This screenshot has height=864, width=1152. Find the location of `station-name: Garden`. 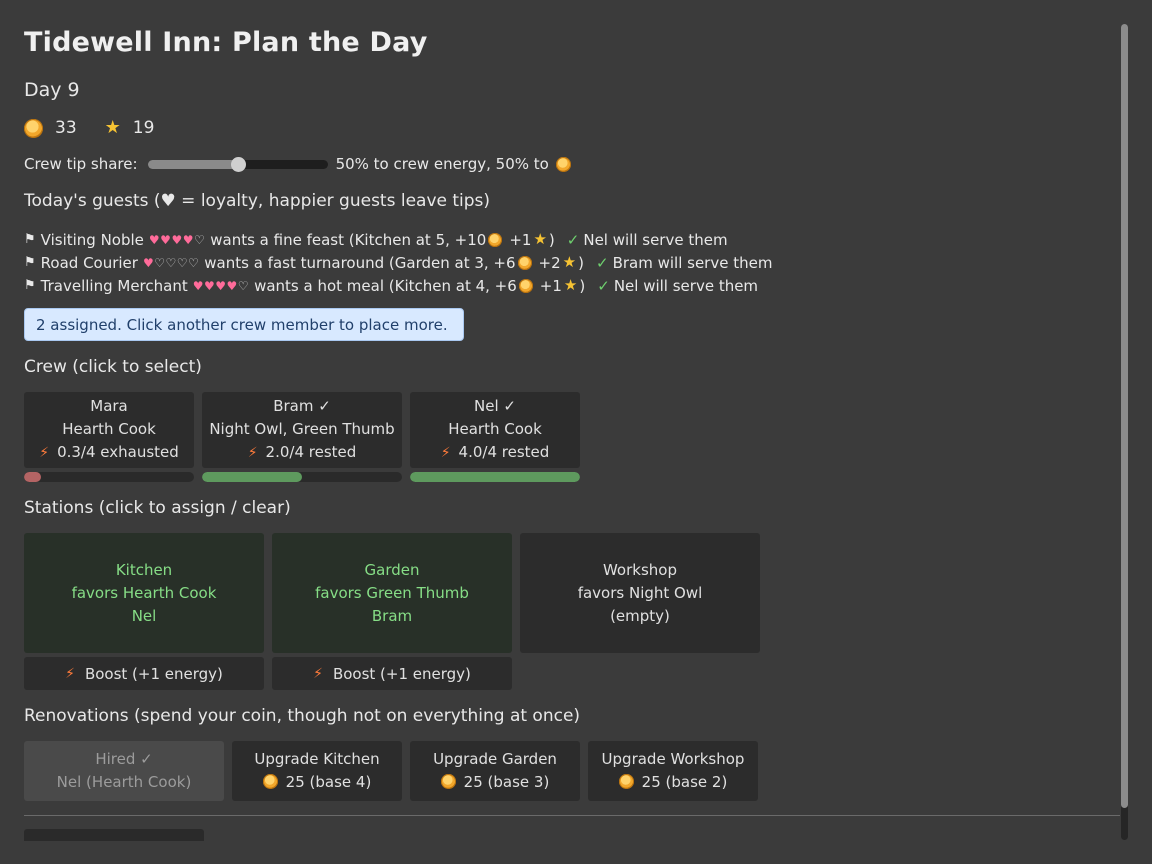

station-name: Garden is located at coordinates (392, 569).